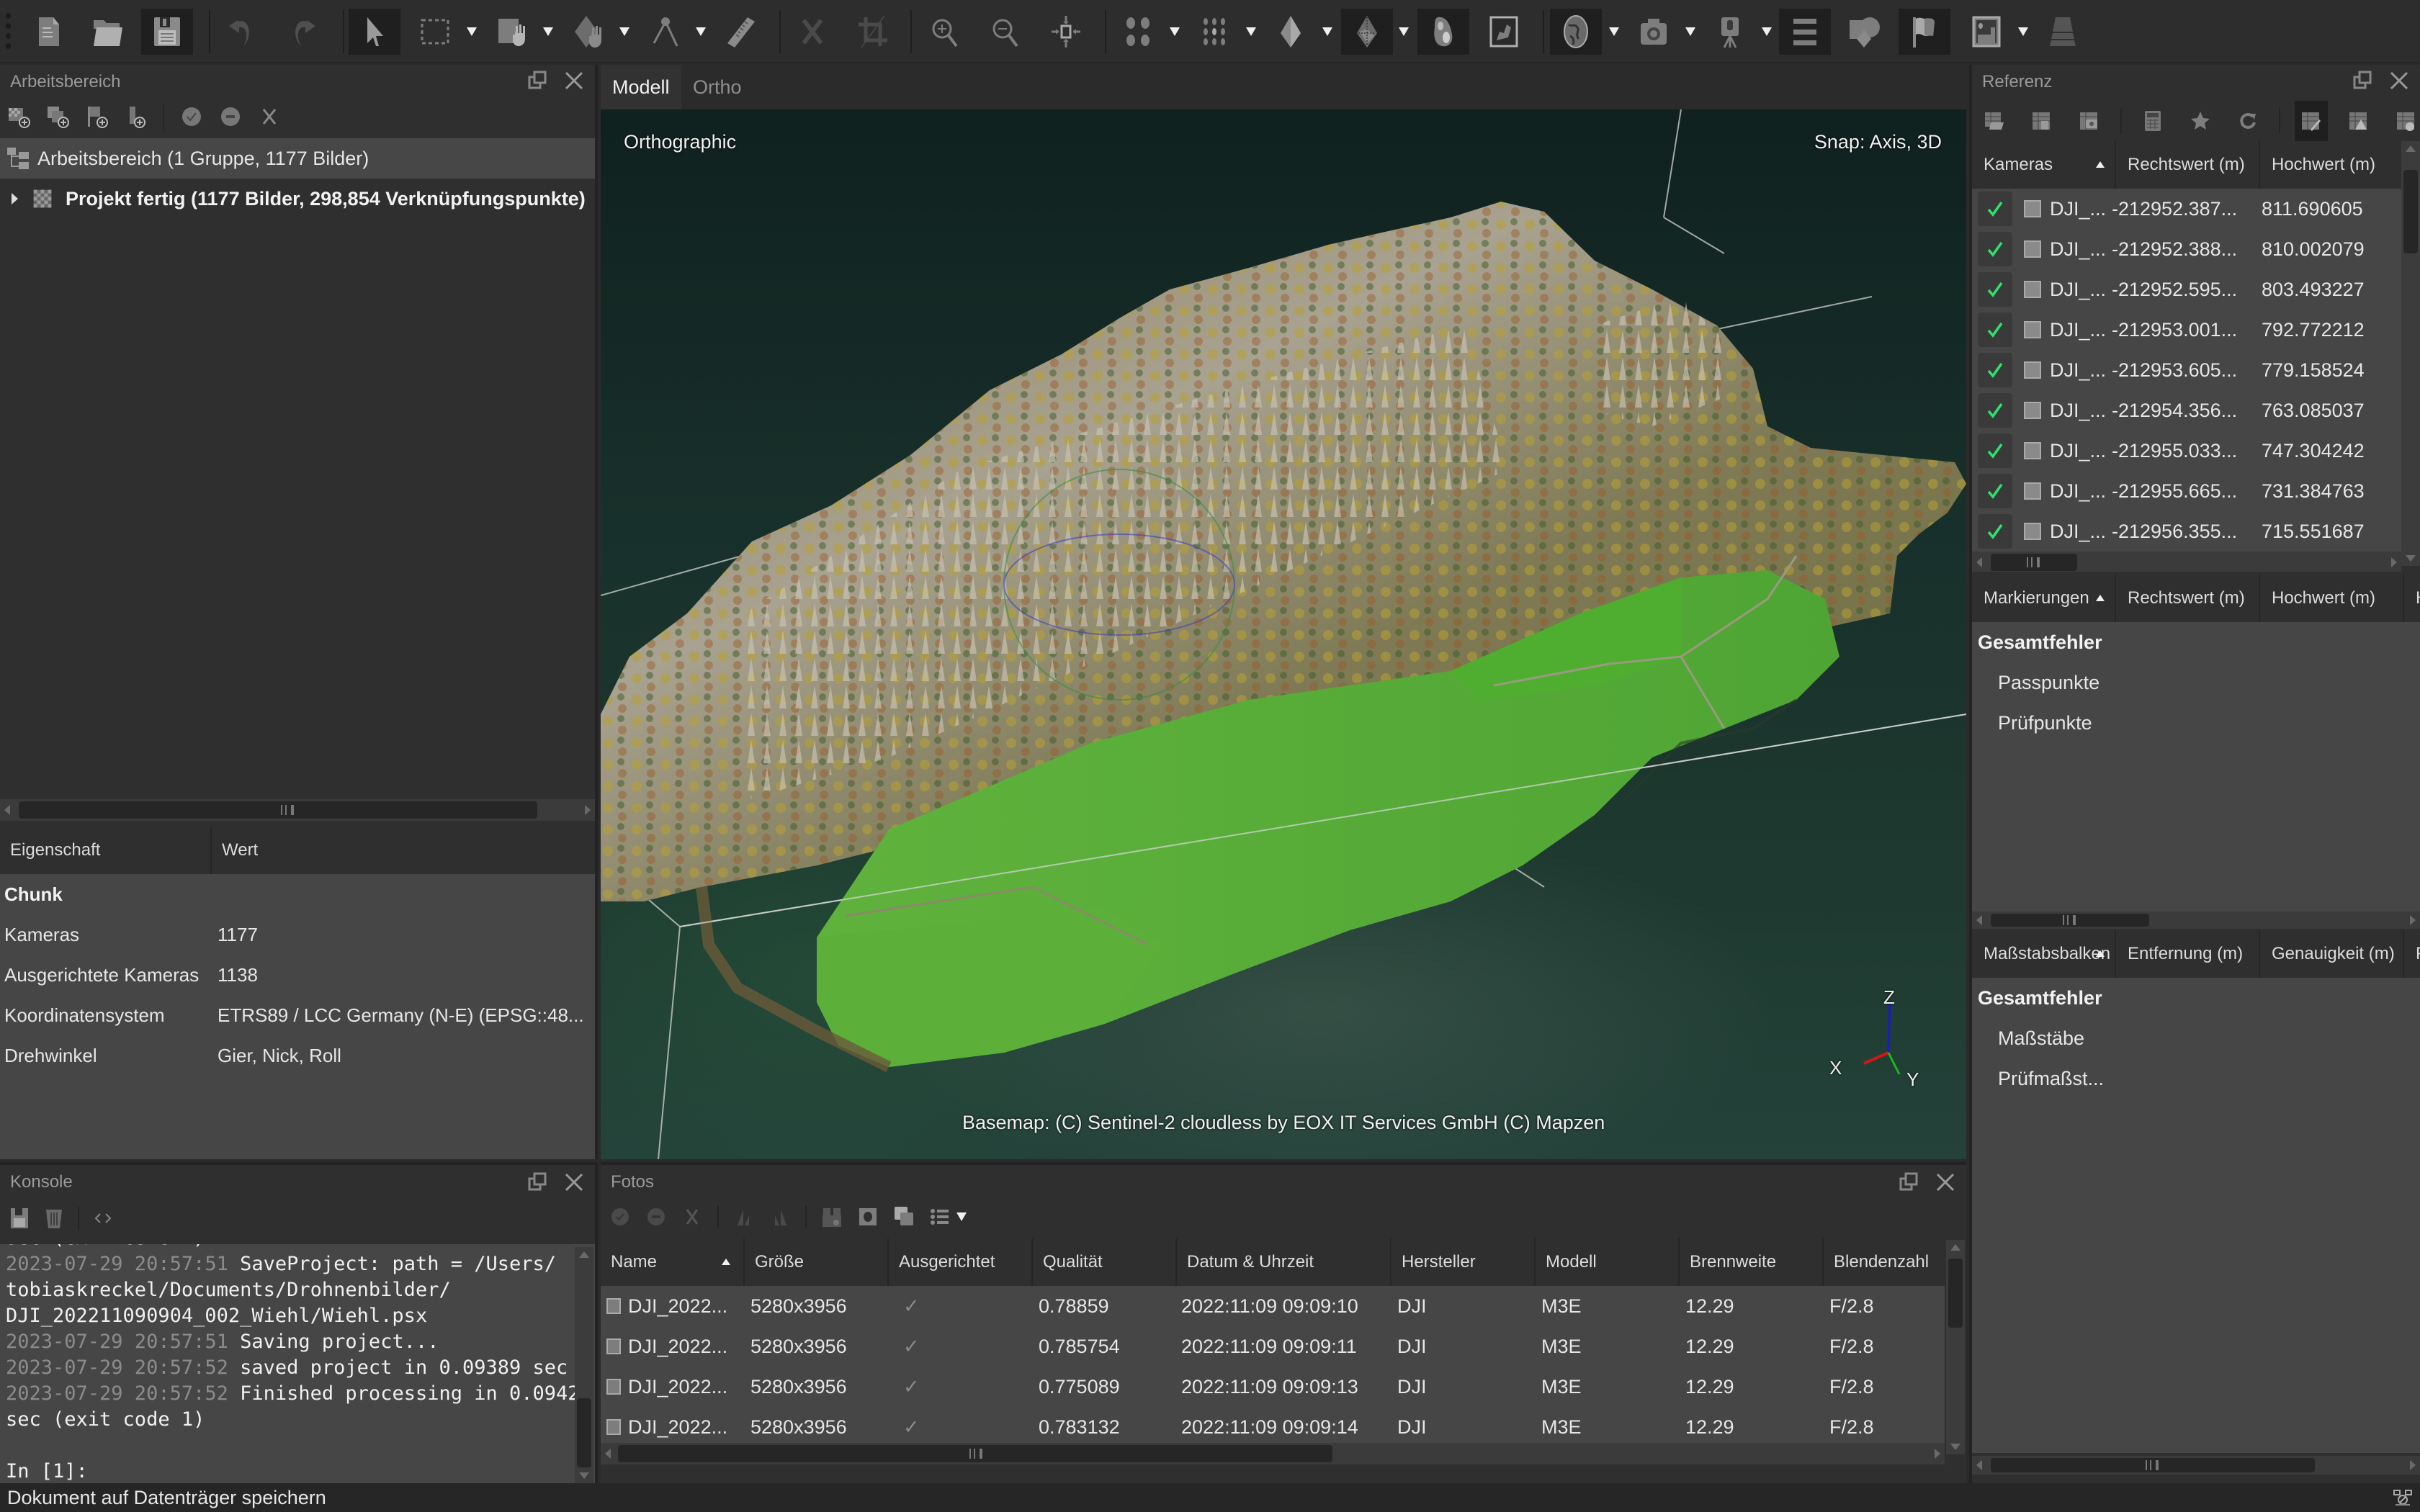  What do you see at coordinates (1576, 32) in the screenshot?
I see `basemap-button` at bounding box center [1576, 32].